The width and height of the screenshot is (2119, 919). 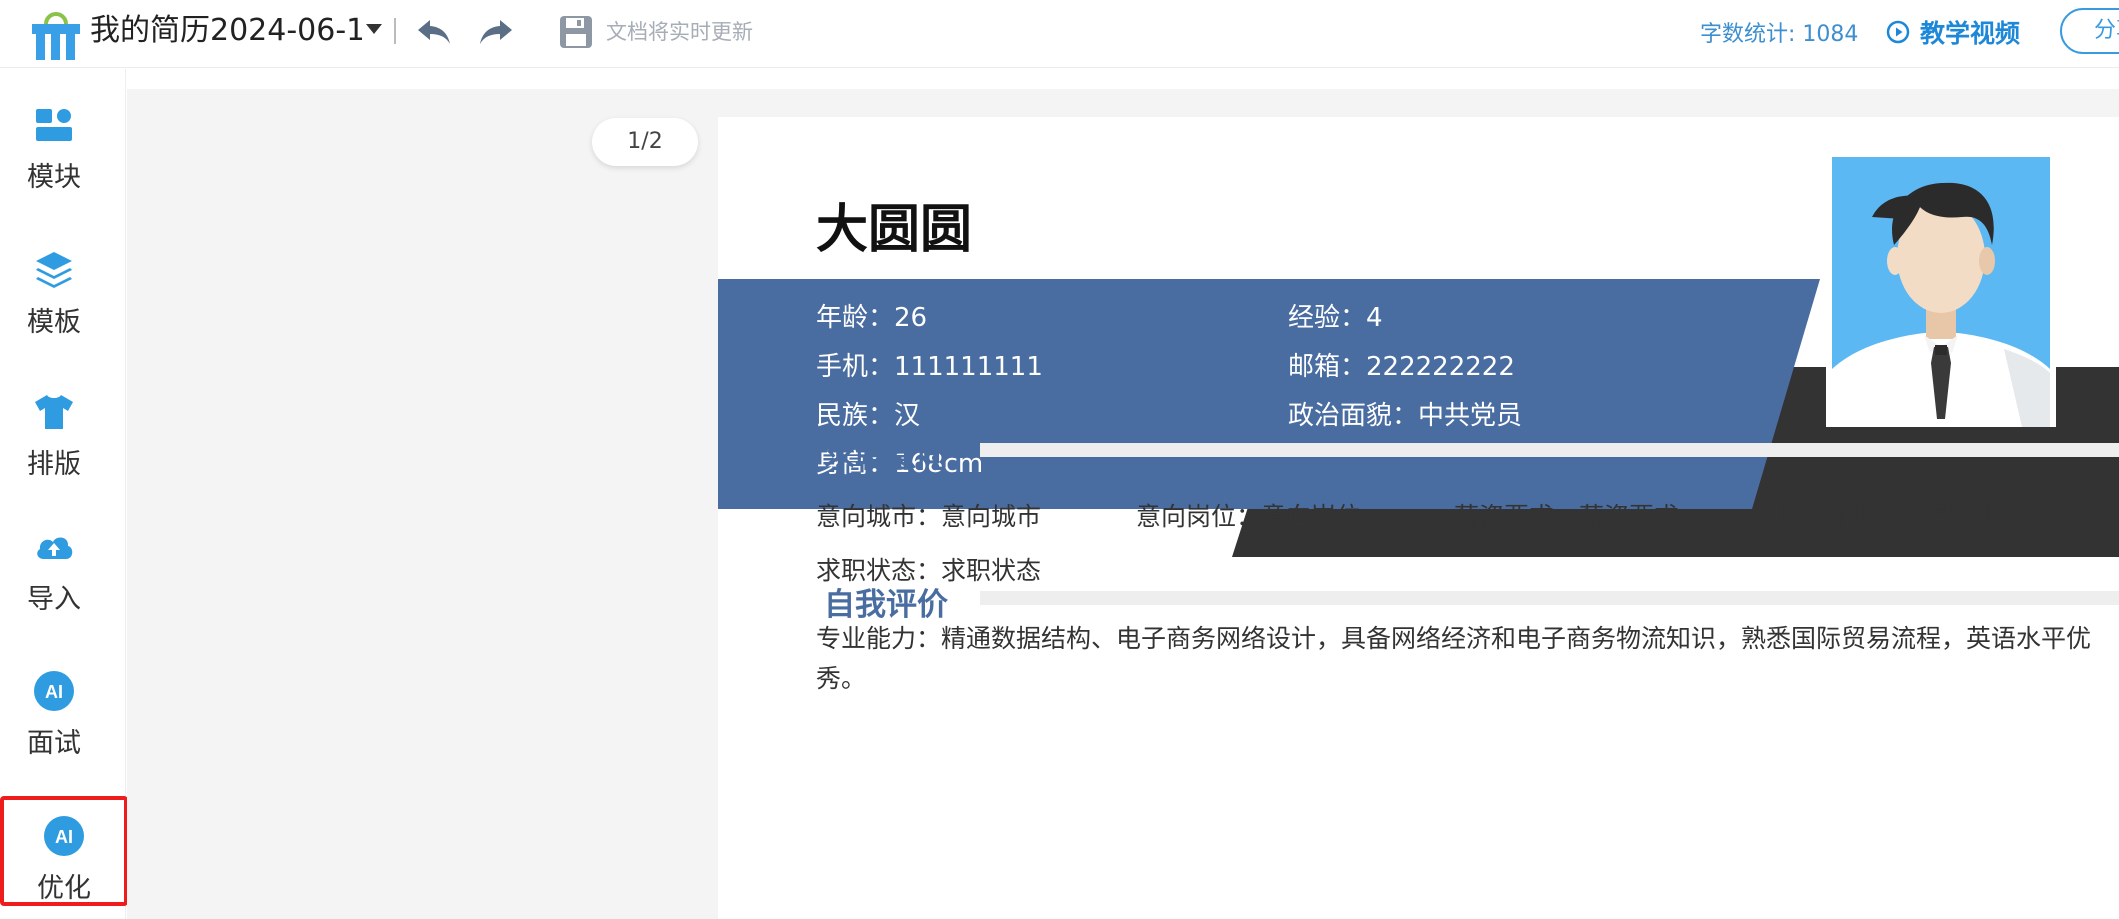 I want to click on field-target-city: 意向城市：意向城市, so click(x=928, y=515).